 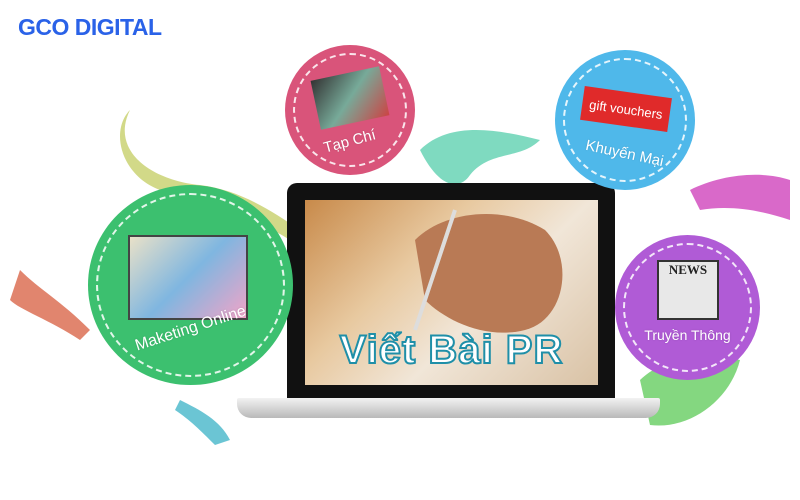 I want to click on laptop-base, so click(x=448, y=408).